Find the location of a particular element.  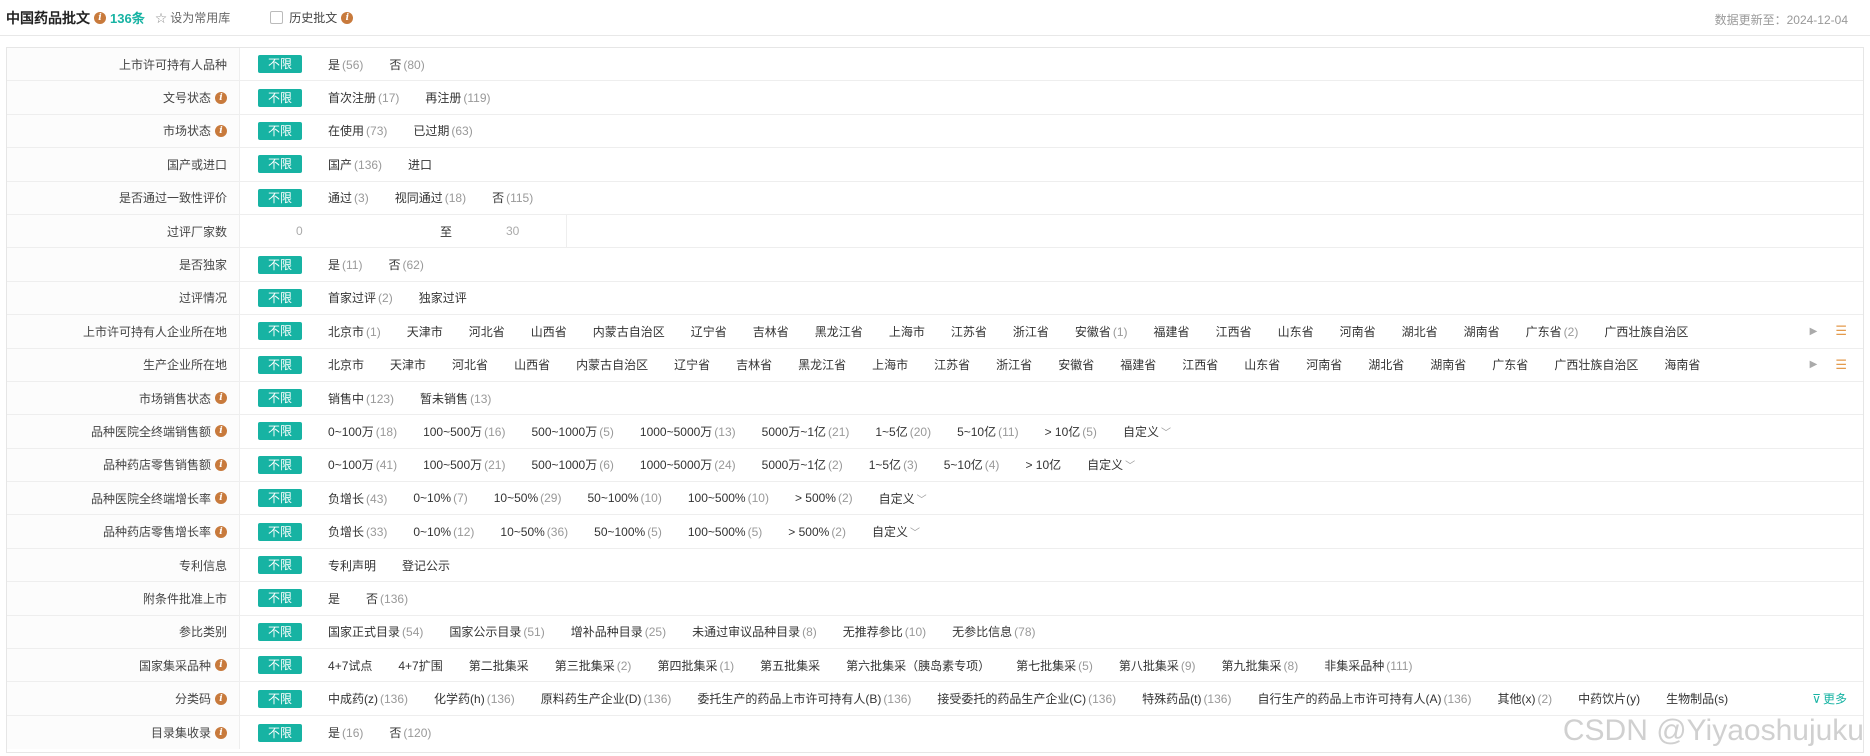

filter-option: 是 is located at coordinates (334, 598).